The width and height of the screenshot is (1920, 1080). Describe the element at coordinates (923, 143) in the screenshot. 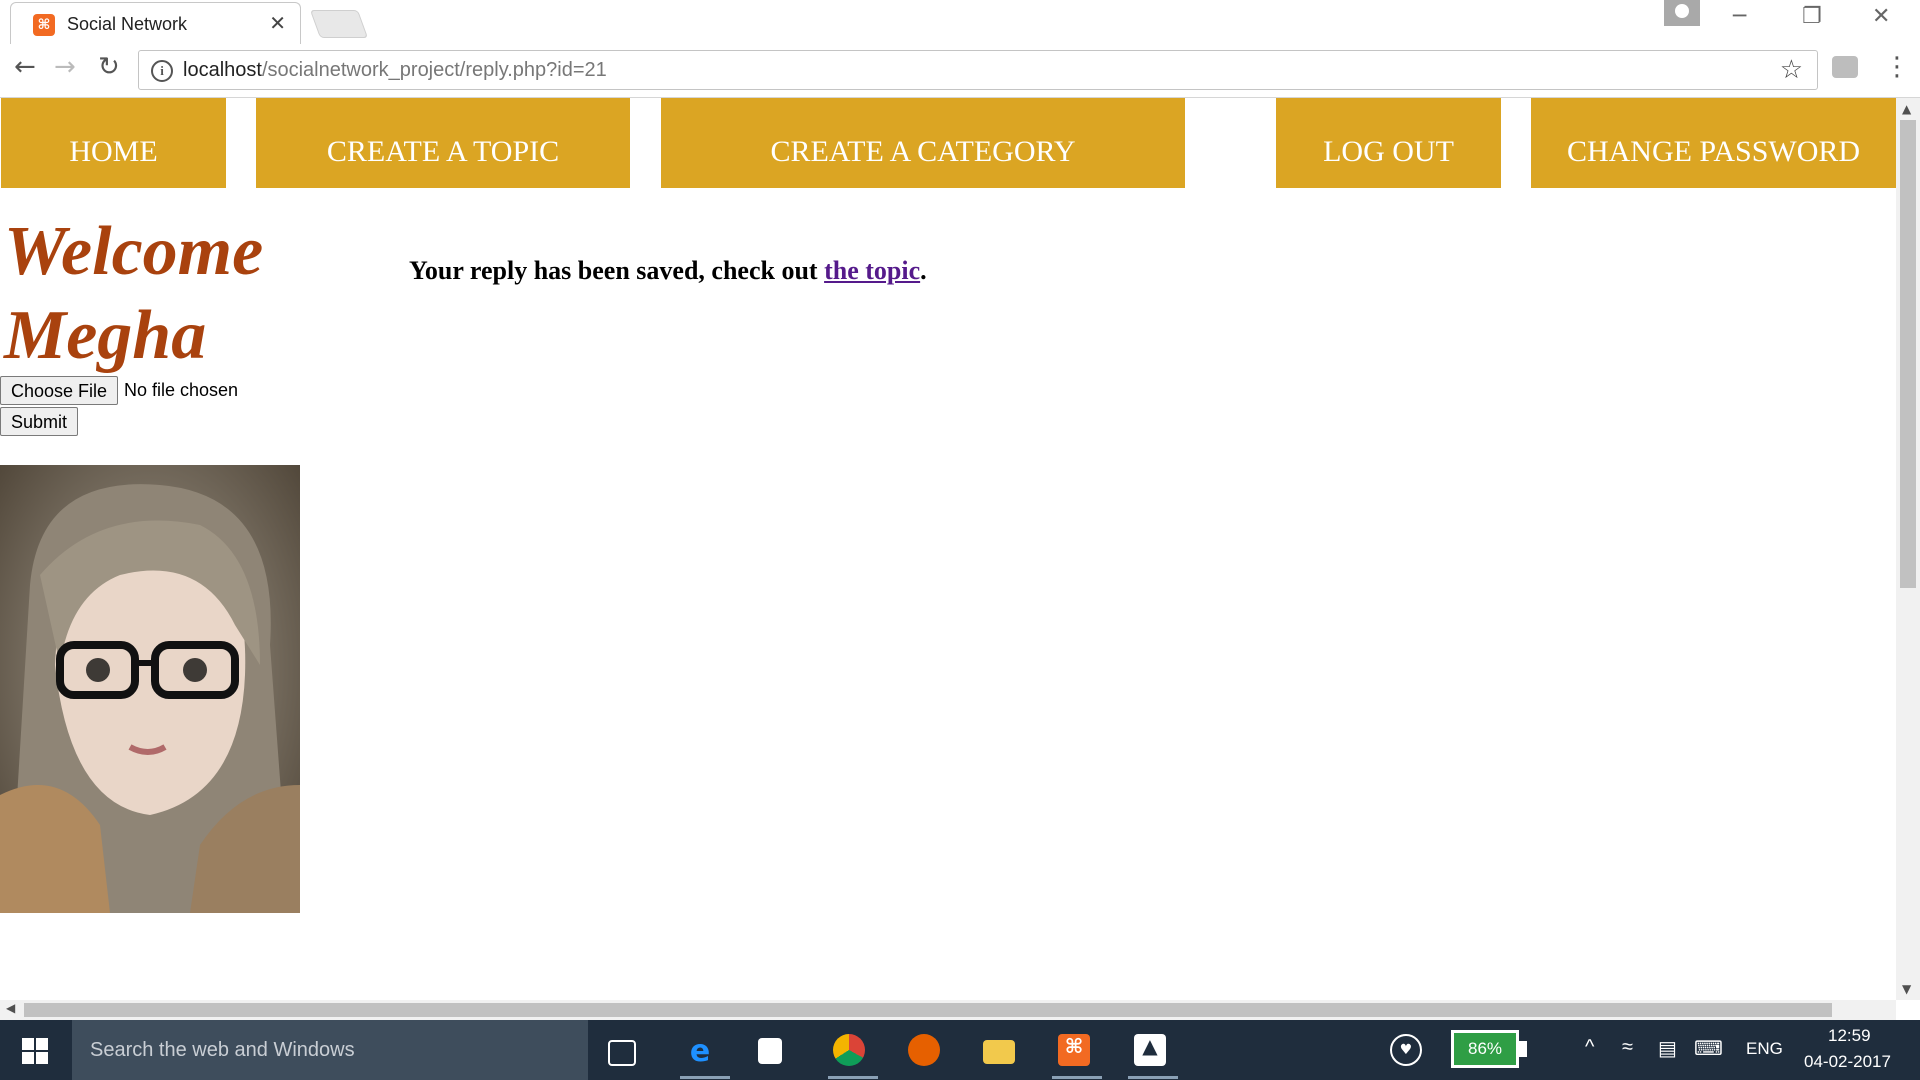

I see `nav-create-category: CREATE A CATEGORY` at that location.